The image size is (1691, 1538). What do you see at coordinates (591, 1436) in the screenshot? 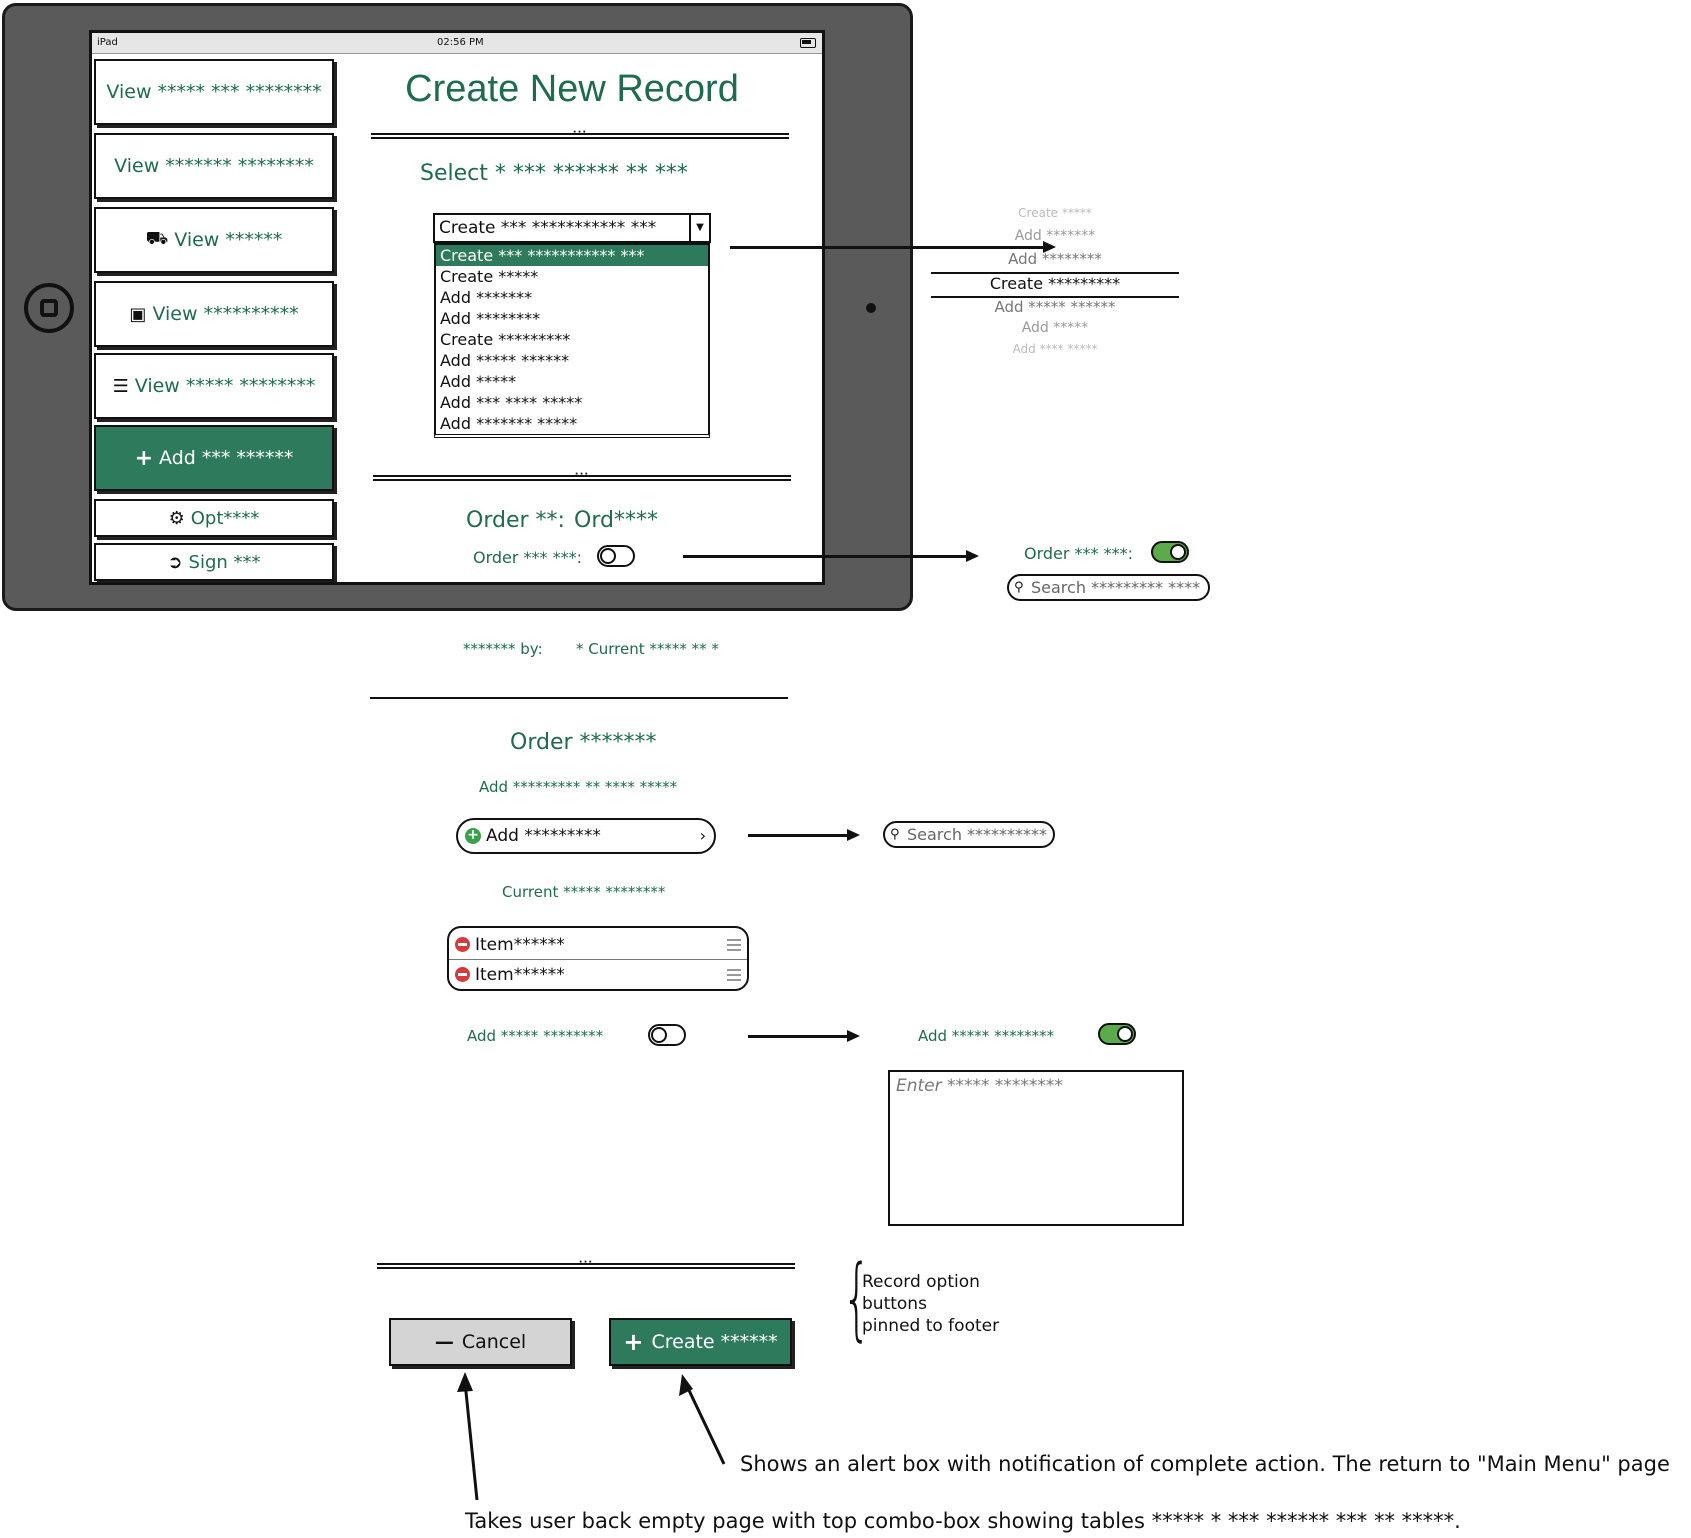
I see `annotation-arrows` at bounding box center [591, 1436].